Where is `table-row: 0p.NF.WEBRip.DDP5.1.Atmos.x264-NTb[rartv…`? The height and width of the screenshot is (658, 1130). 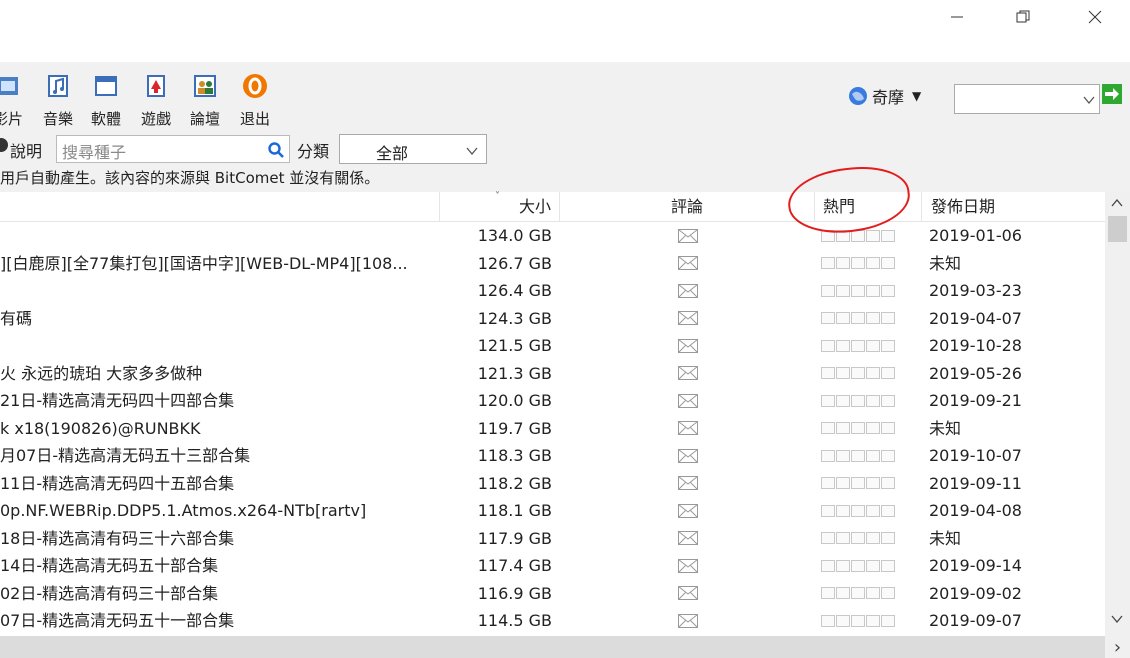 table-row: 0p.NF.WEBRip.DDP5.1.Atmos.x264-NTb[rartv… is located at coordinates (552, 511).